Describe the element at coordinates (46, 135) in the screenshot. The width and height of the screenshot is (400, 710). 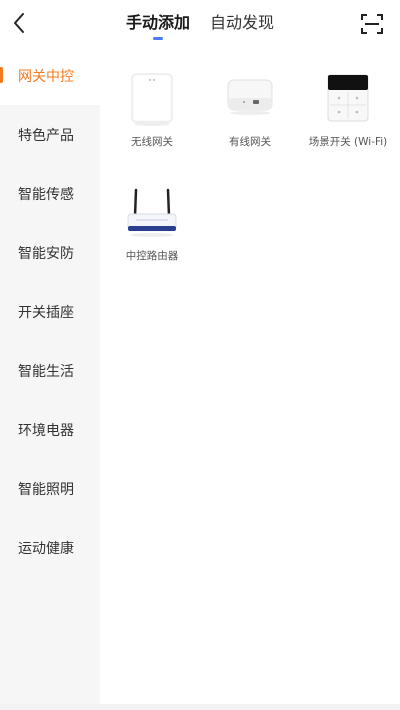
I see `sidebar-item-label: 特色产品` at that location.